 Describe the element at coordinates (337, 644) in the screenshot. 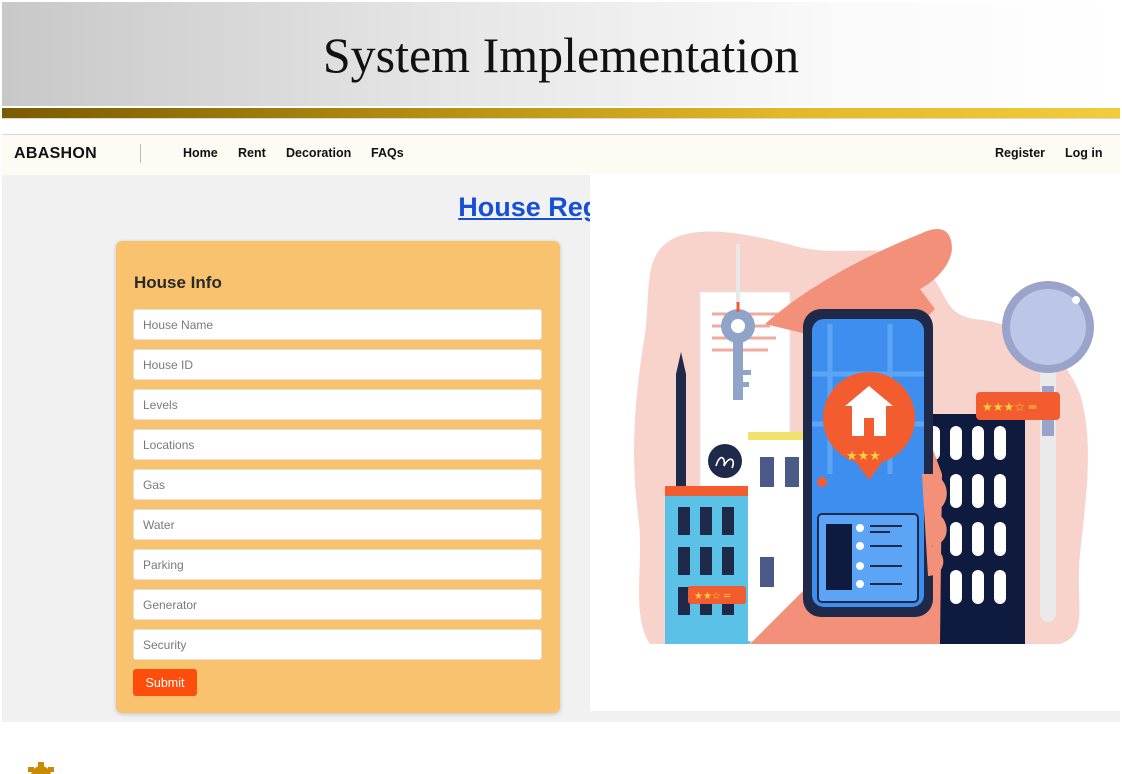

I see `security-input` at that location.